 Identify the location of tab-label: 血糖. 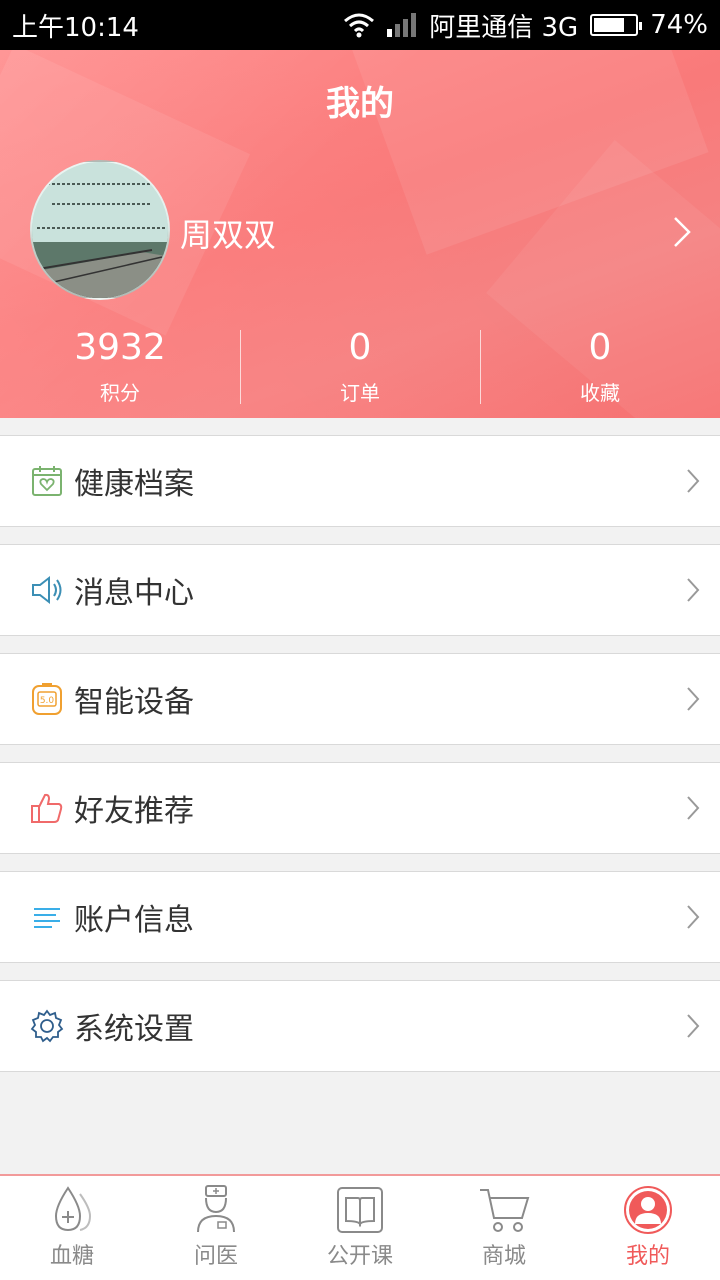
(71, 1256).